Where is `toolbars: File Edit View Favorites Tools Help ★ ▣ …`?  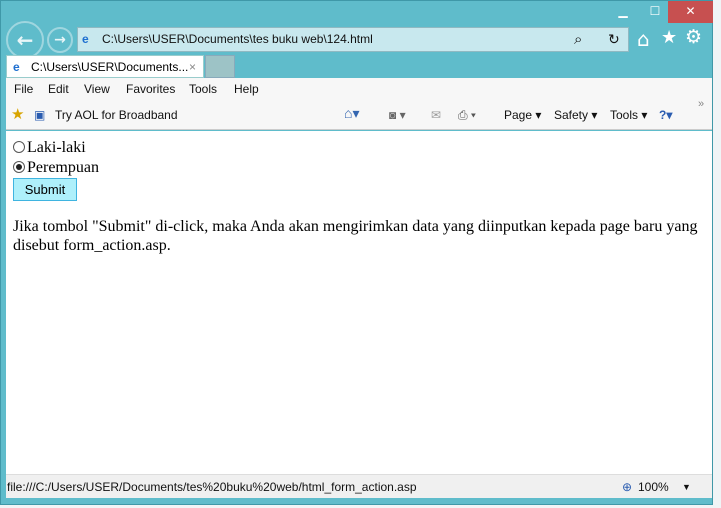
toolbars: File Edit View Favorites Tools Help ★ ▣ … is located at coordinates (359, 104).